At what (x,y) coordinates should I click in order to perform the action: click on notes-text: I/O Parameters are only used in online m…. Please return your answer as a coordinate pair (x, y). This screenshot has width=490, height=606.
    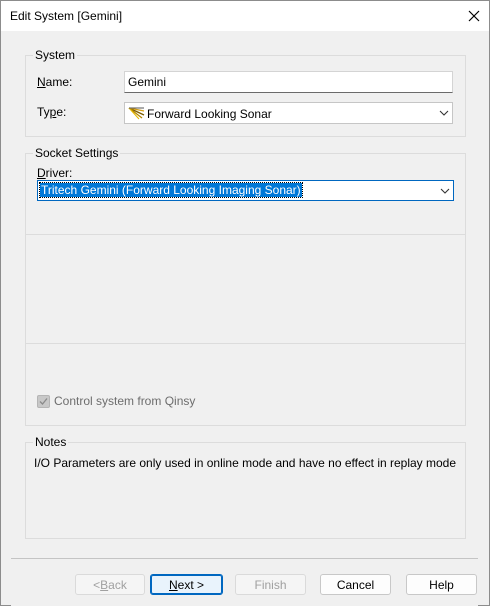
    Looking at the image, I should click on (245, 463).